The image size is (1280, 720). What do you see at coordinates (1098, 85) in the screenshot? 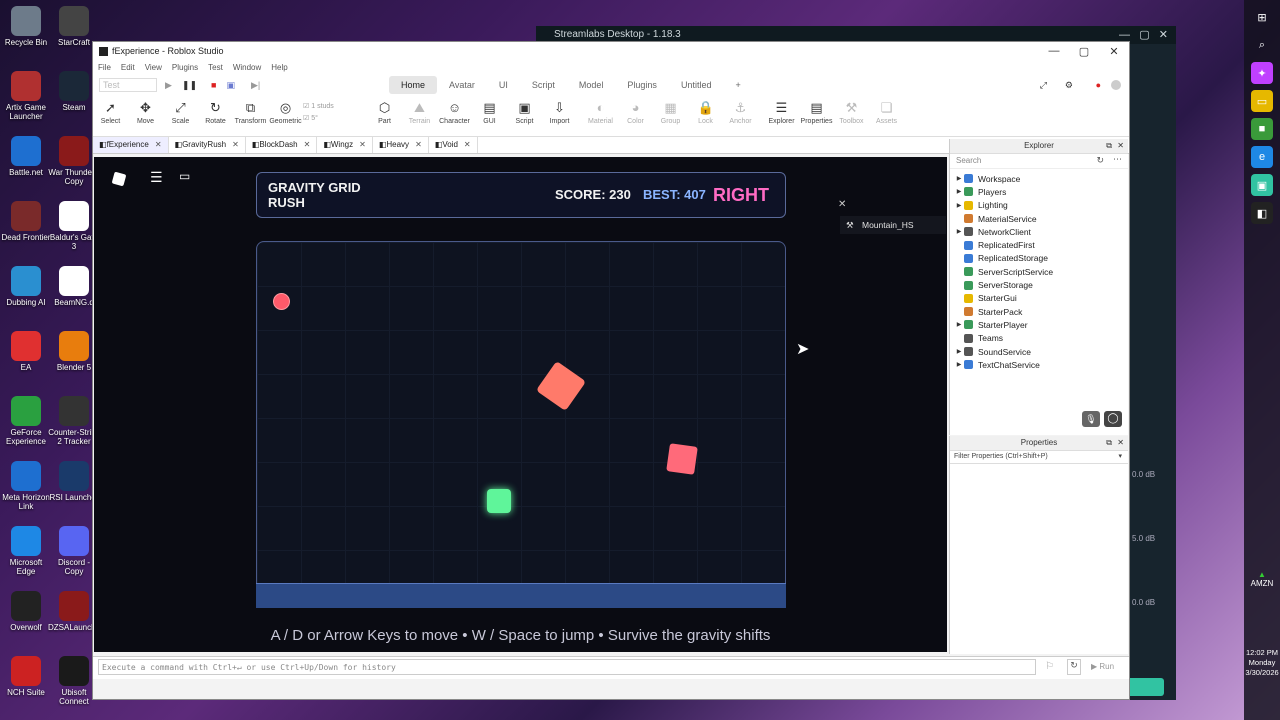
I see `notification-icon: ●` at bounding box center [1098, 85].